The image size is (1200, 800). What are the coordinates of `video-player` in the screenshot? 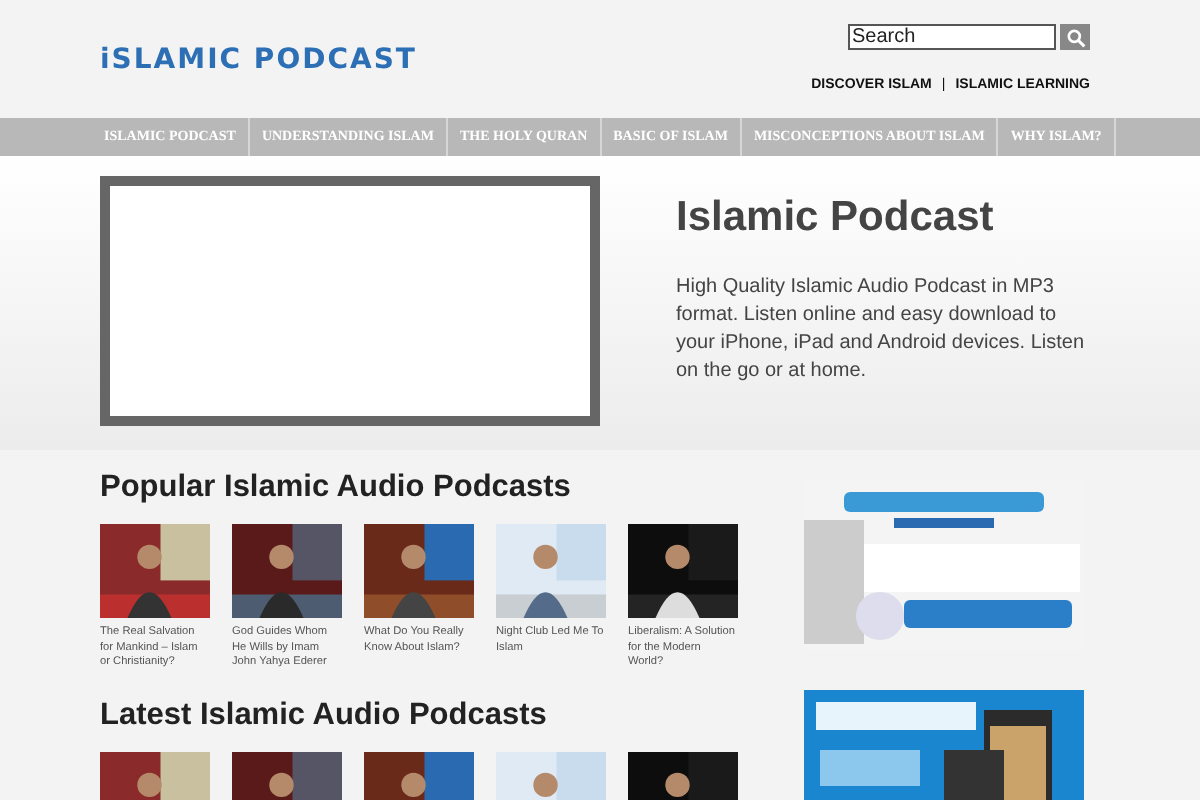 It's located at (350, 301).